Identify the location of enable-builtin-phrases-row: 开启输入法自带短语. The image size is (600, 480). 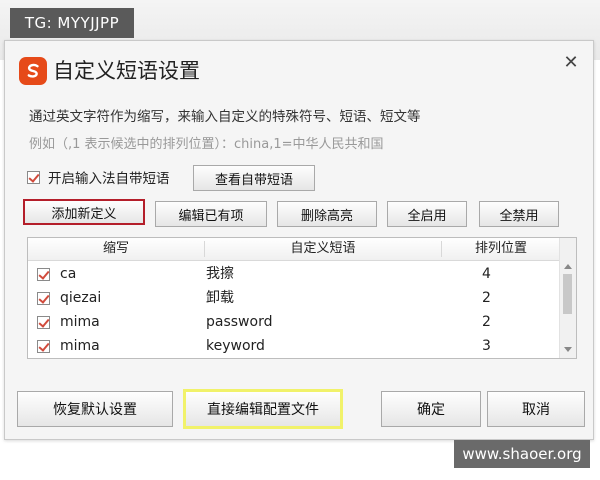
(98, 177).